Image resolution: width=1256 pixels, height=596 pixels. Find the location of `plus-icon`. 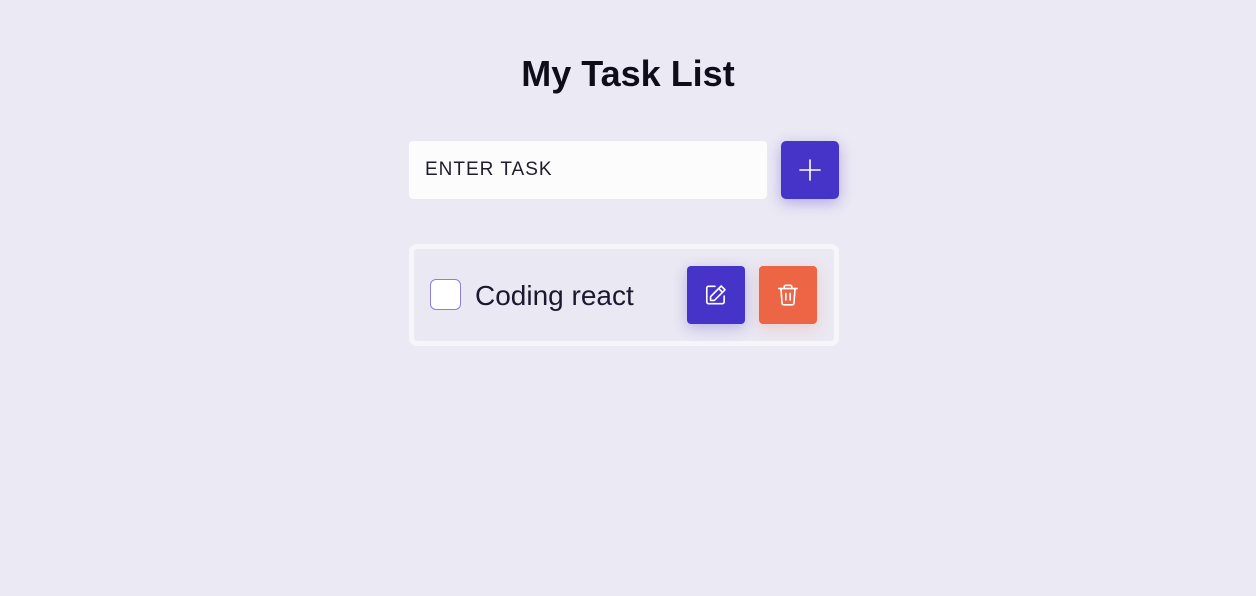

plus-icon is located at coordinates (810, 170).